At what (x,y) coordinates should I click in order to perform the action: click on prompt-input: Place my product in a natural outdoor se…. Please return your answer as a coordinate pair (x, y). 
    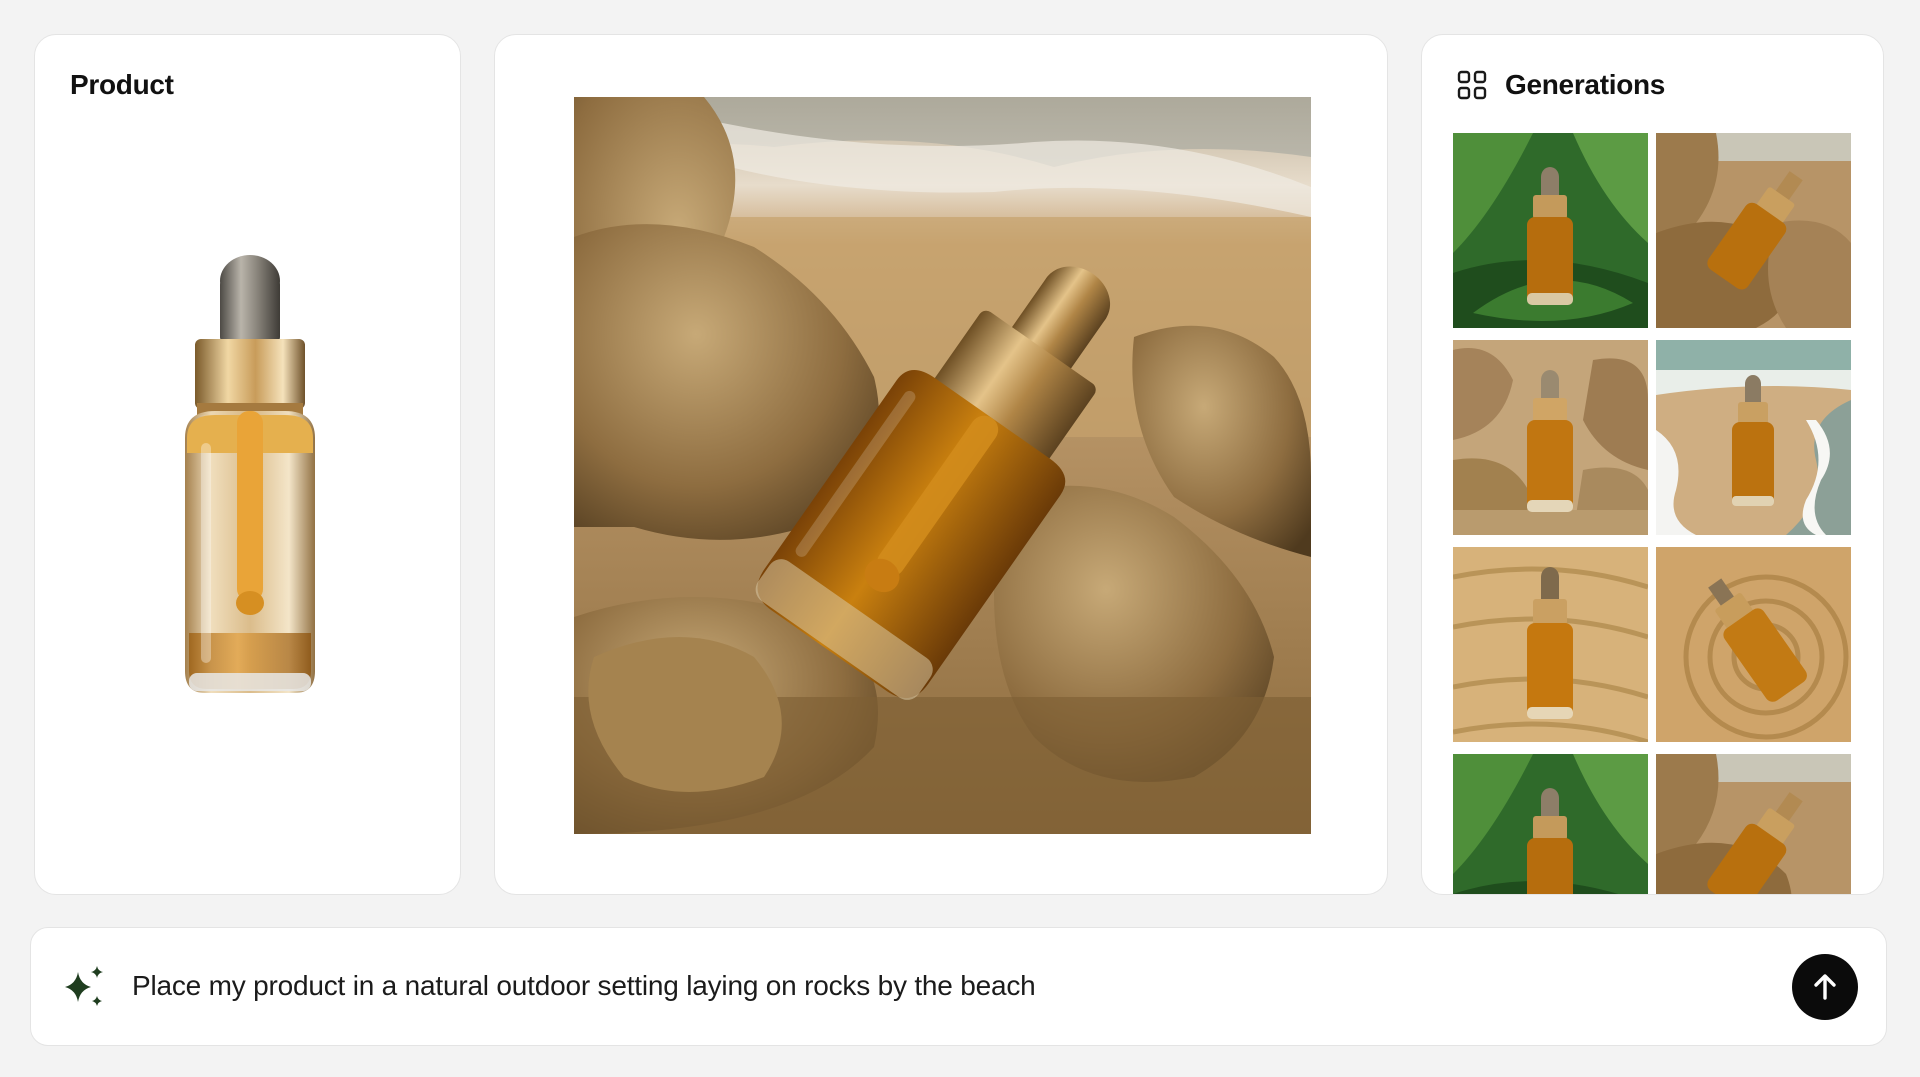
    Looking at the image, I should click on (584, 986).